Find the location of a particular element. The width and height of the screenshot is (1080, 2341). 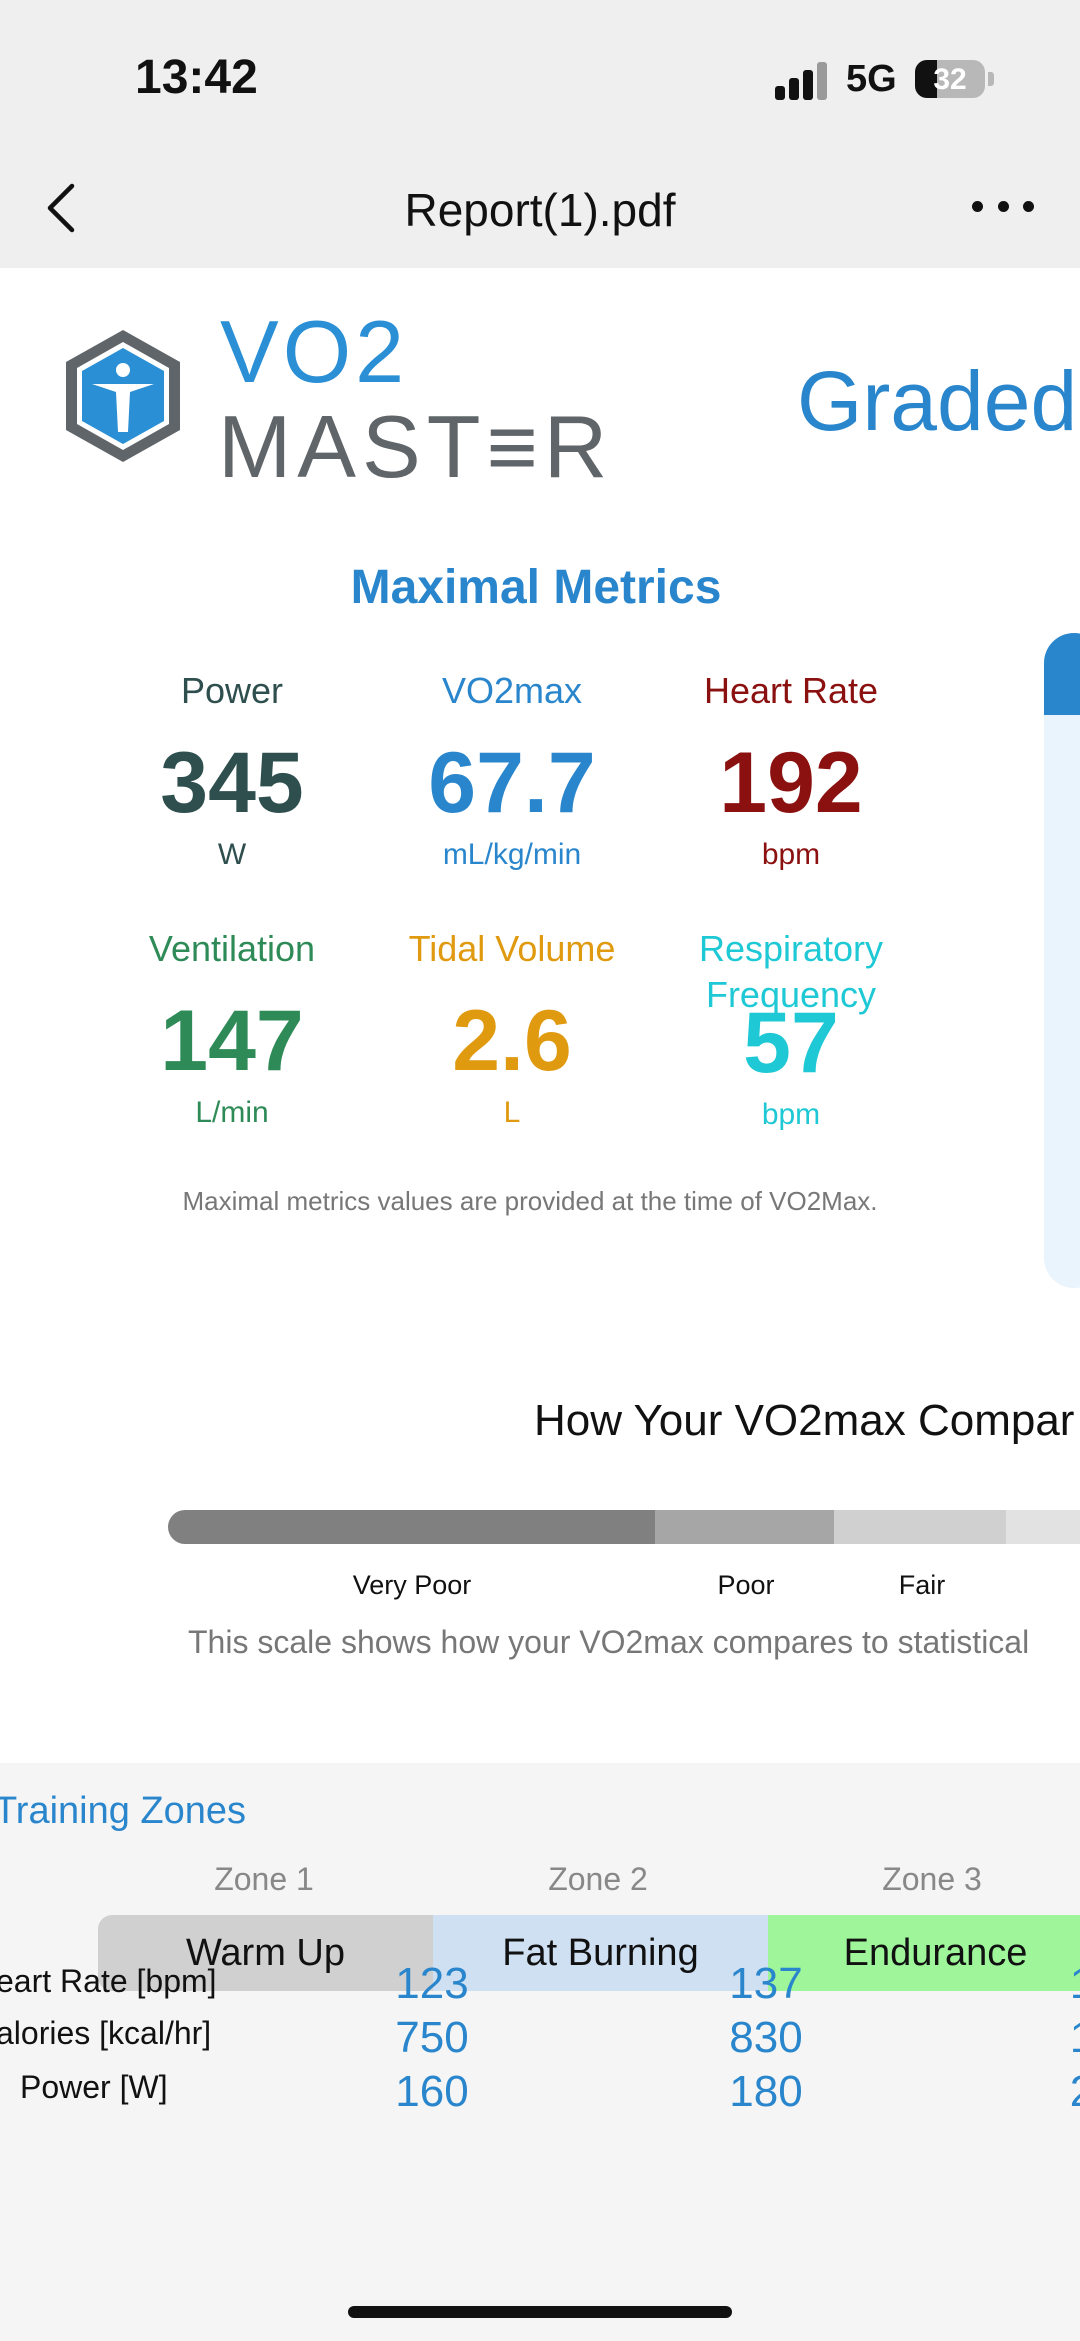

metric-vo2max: VO2max 67.7 mL/kg/min is located at coordinates (512, 770).